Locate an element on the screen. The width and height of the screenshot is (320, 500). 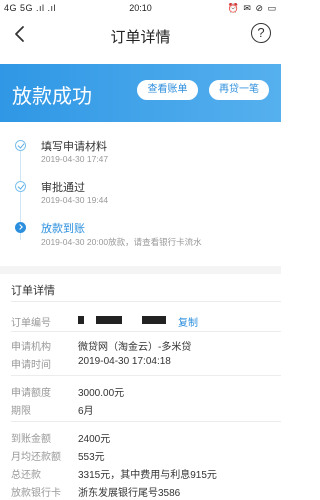
detail-label: 总还款 is located at coordinates (26, 475).